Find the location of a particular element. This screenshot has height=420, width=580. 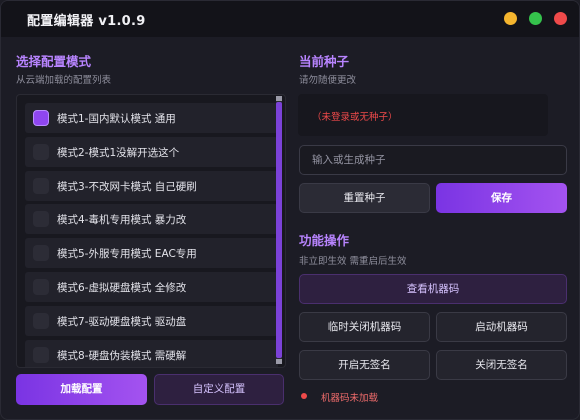

mode-section-title: 选择配置模式 is located at coordinates (54, 61).